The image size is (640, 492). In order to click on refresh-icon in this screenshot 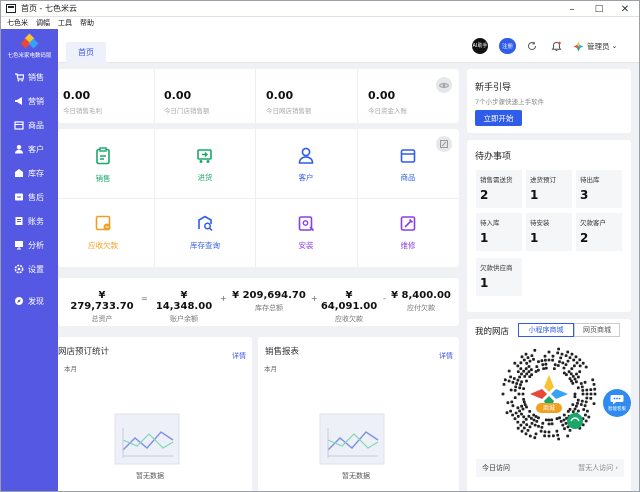, I will do `click(532, 46)`.